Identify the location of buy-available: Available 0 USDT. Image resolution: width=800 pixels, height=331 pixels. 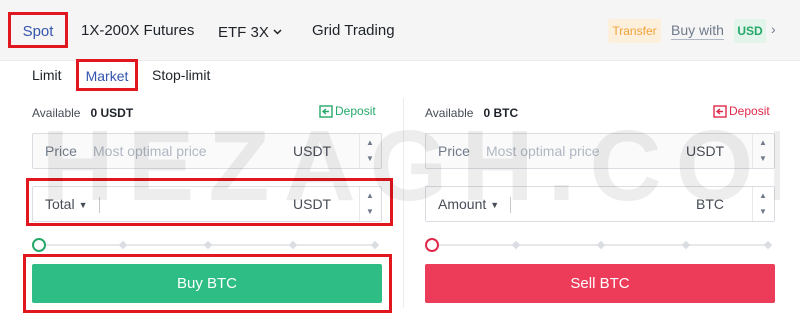
(82, 113).